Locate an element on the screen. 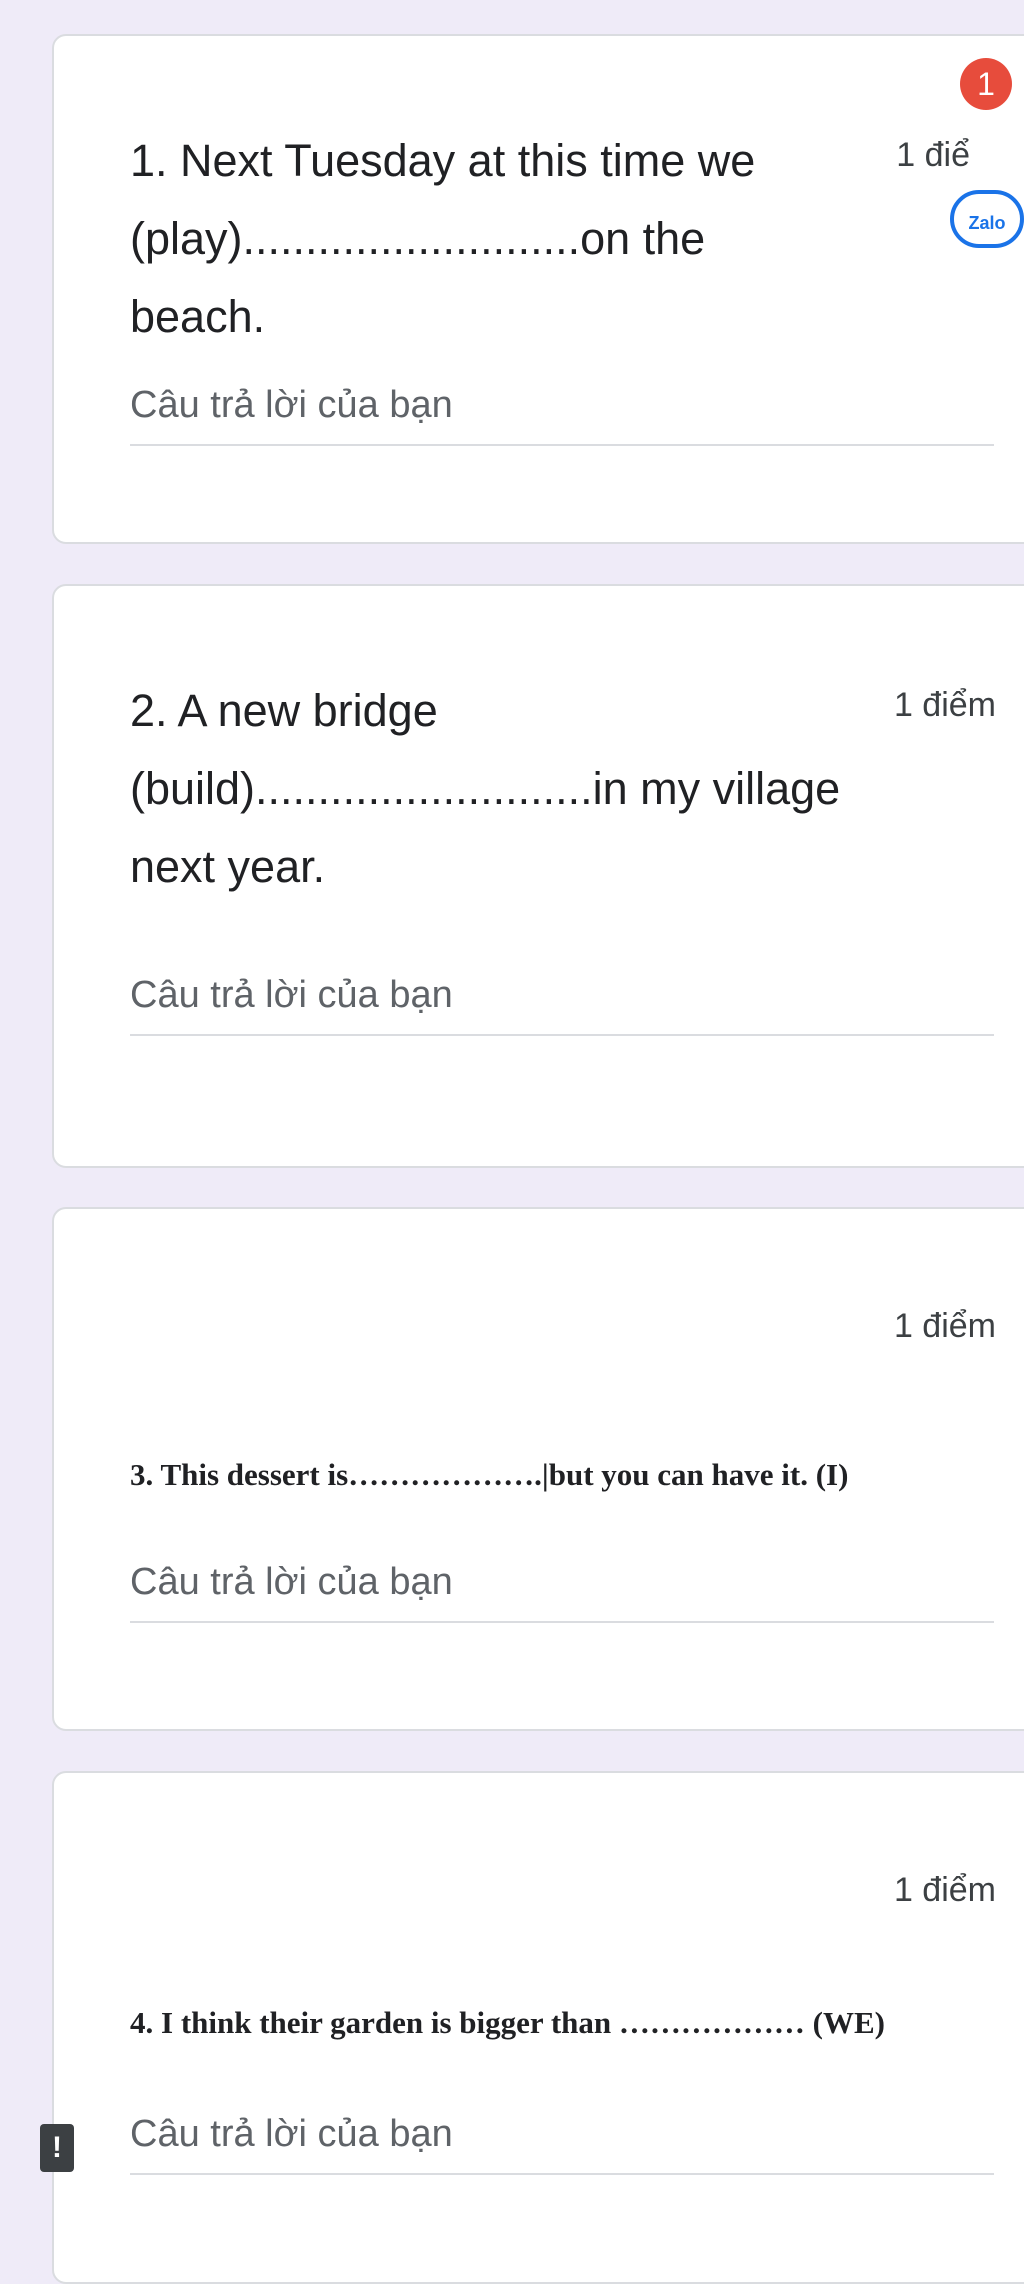 The height and width of the screenshot is (2284, 1024). zalo-icon: Zalo is located at coordinates (987, 219).